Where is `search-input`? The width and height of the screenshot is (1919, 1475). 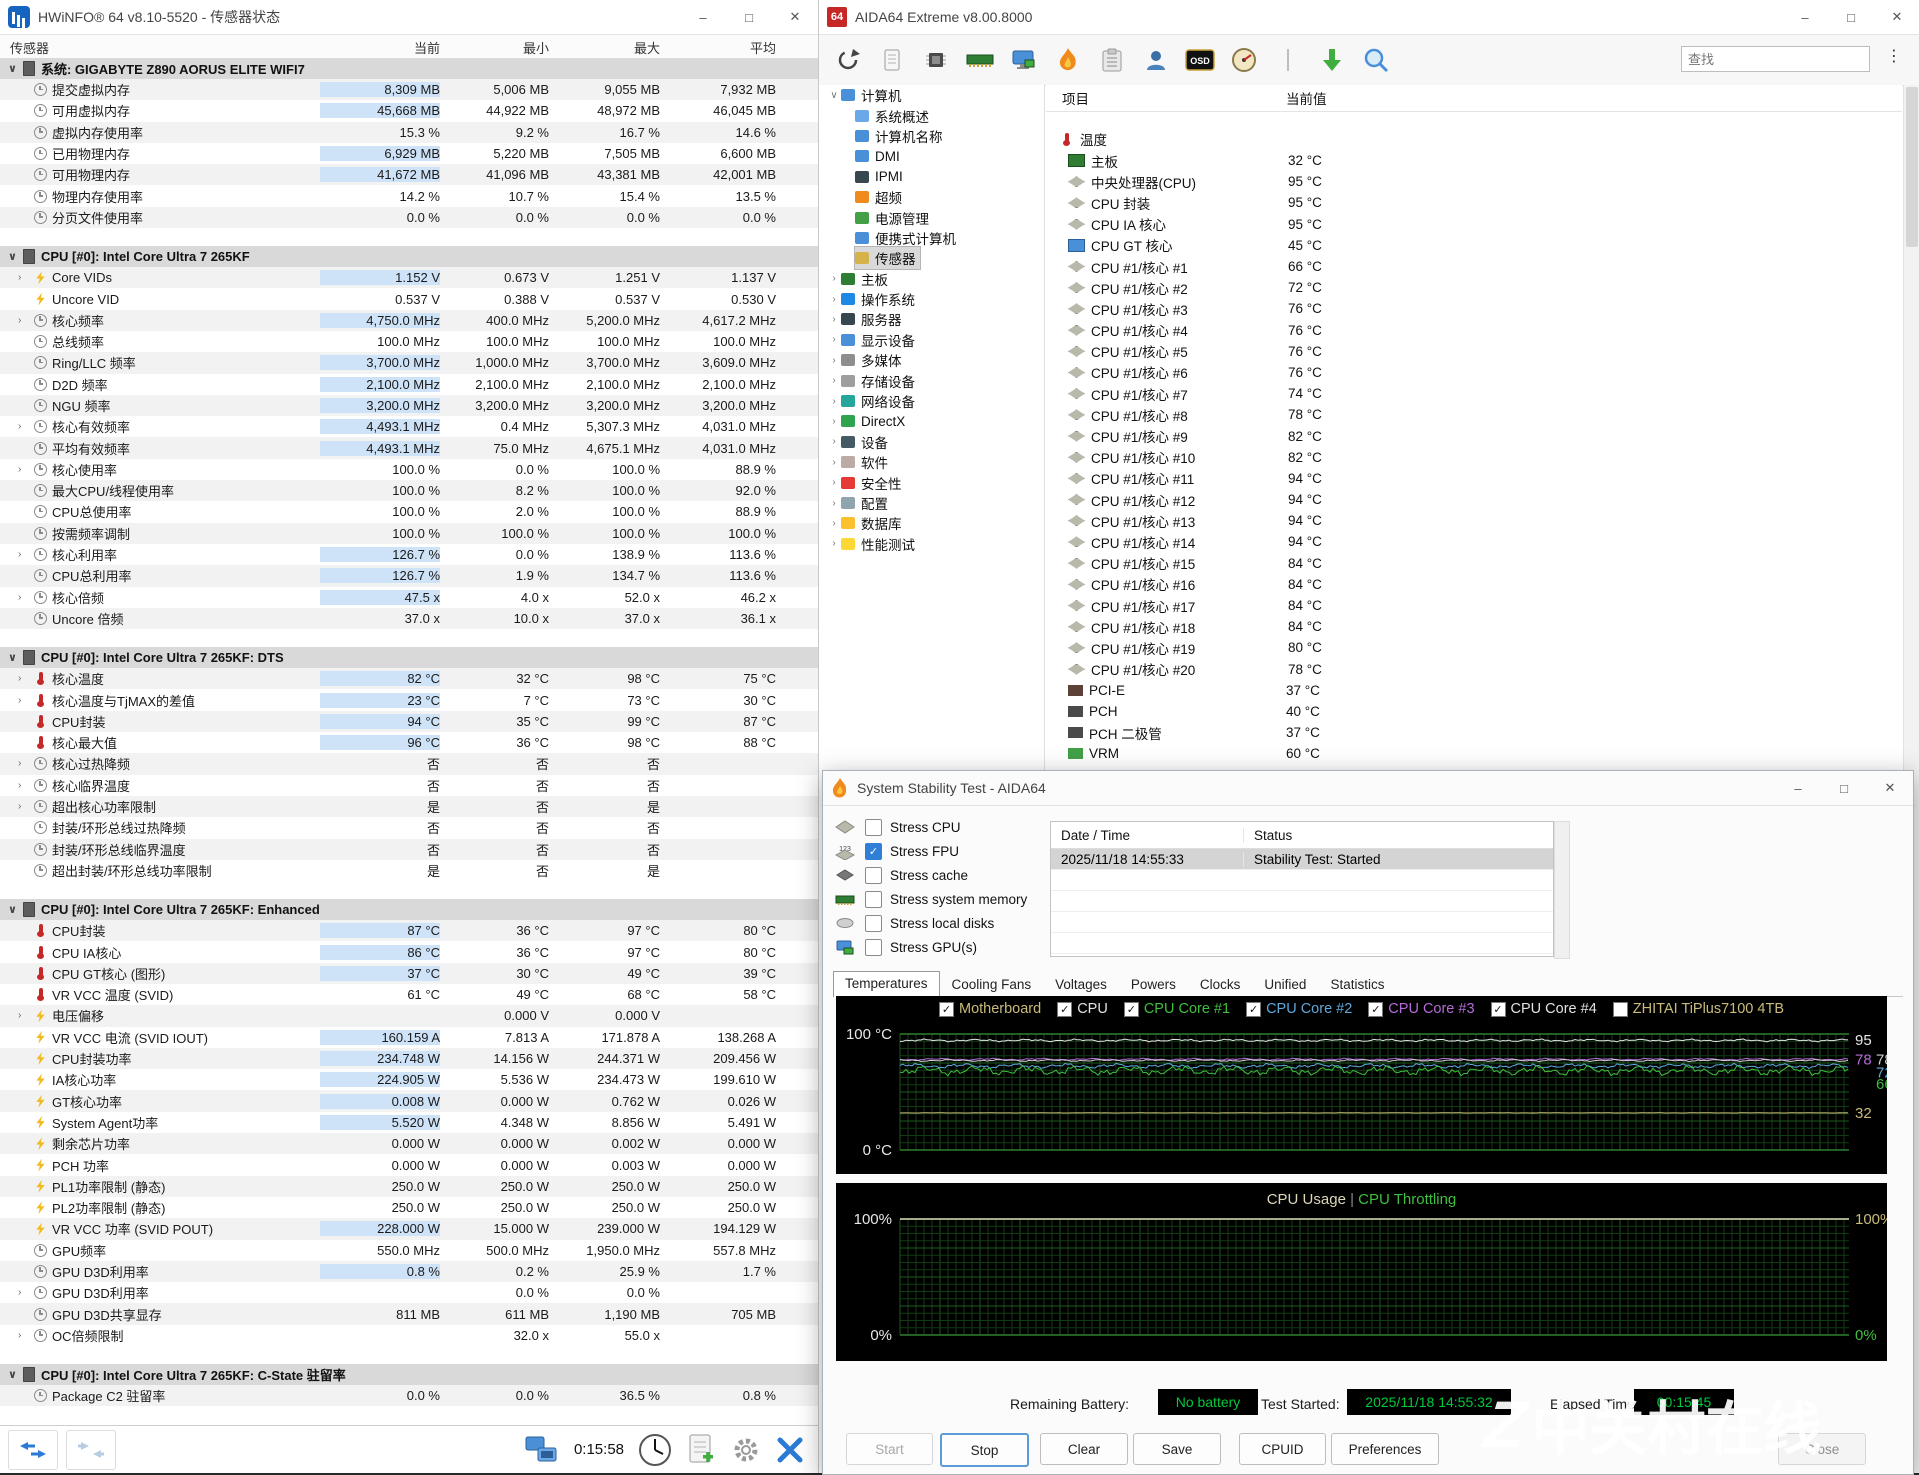
search-input is located at coordinates (1775, 59).